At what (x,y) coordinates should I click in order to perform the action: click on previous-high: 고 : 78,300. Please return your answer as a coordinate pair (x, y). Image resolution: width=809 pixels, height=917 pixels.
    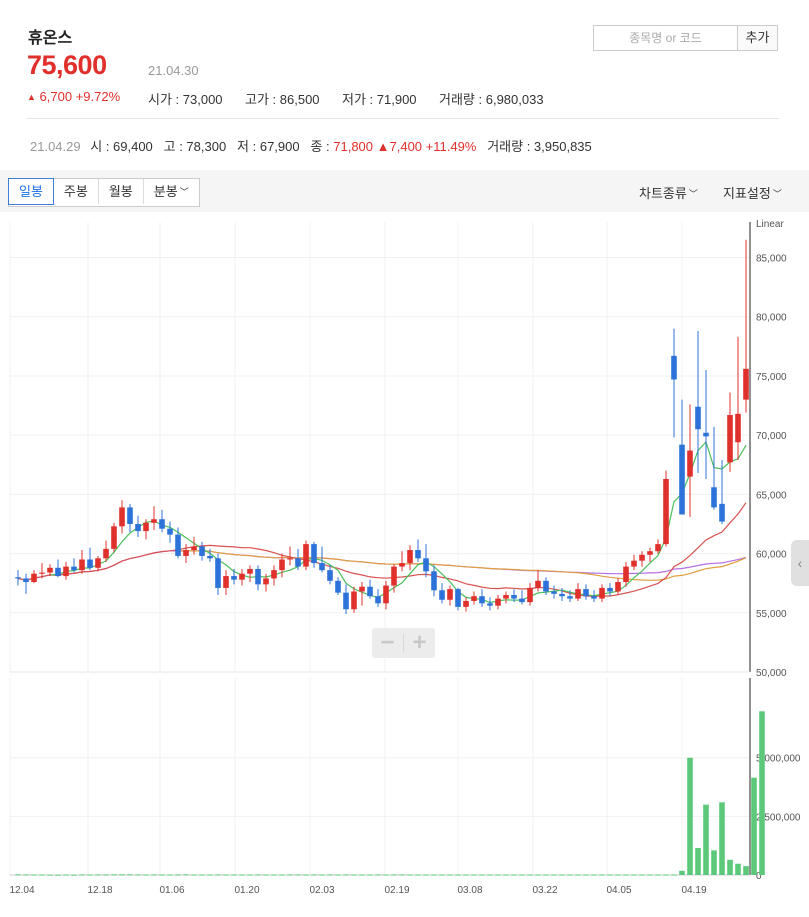
    Looking at the image, I should click on (195, 146).